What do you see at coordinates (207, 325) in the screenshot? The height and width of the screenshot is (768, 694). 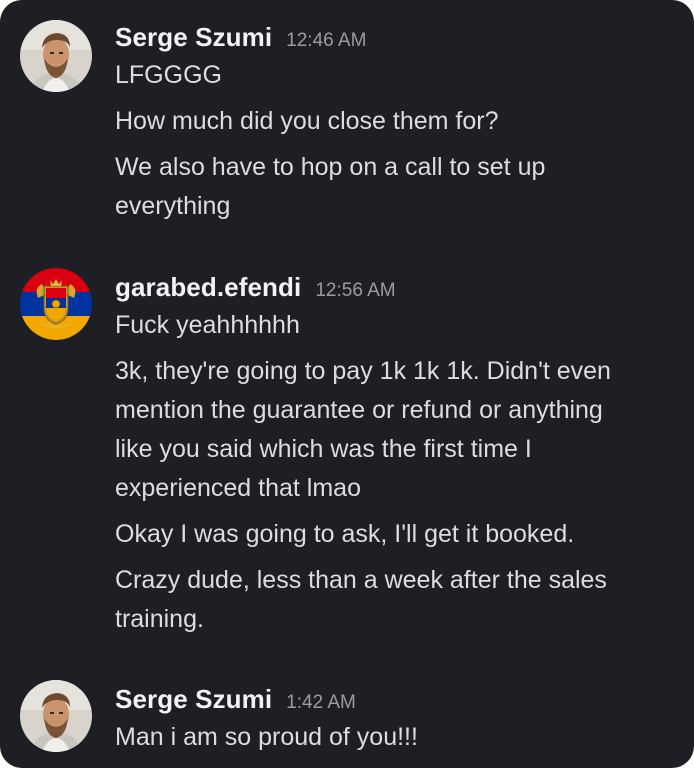 I see `message-text: Fuck yeahhhhhh` at bounding box center [207, 325].